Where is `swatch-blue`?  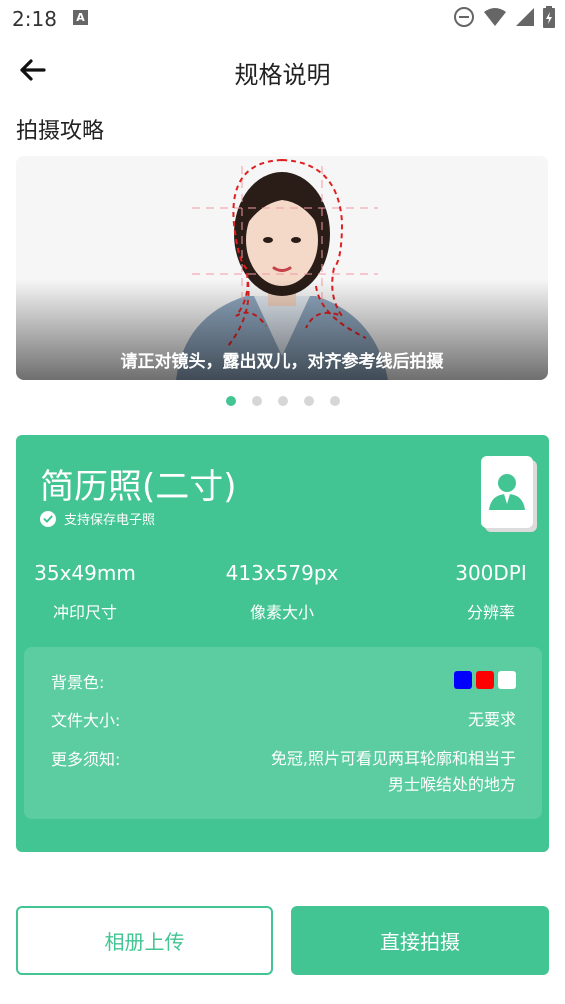
swatch-blue is located at coordinates (463, 680).